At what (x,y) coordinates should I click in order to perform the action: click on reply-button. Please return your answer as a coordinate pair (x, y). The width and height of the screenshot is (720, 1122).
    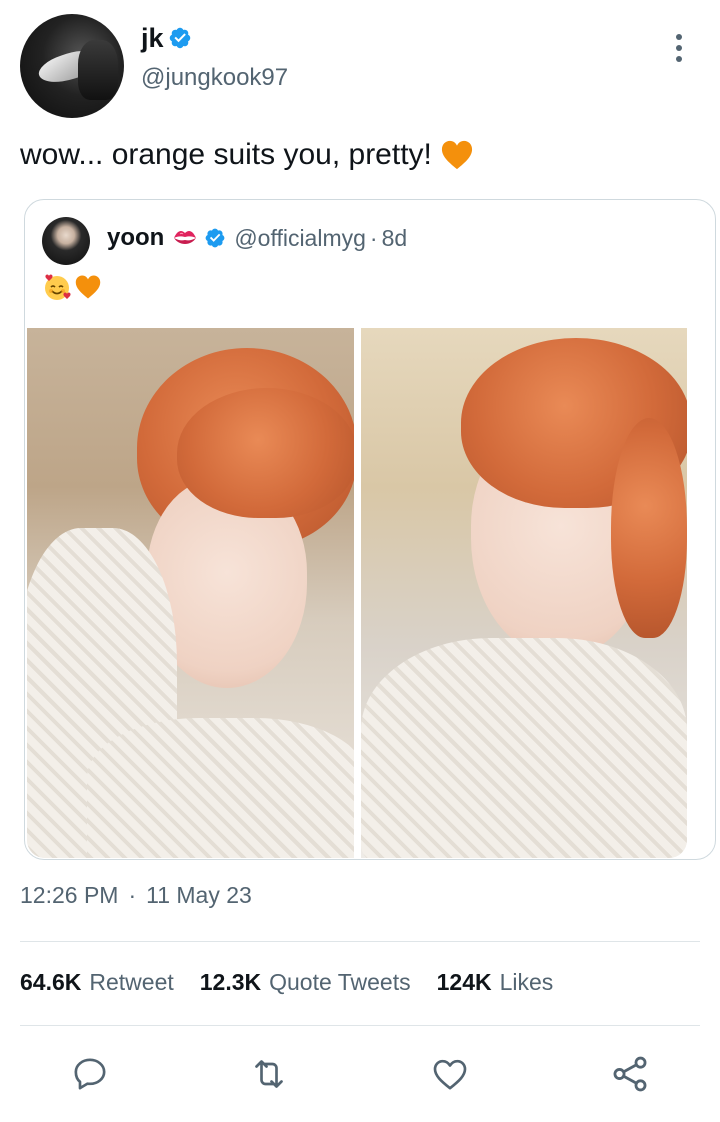
    Looking at the image, I should click on (90, 1074).